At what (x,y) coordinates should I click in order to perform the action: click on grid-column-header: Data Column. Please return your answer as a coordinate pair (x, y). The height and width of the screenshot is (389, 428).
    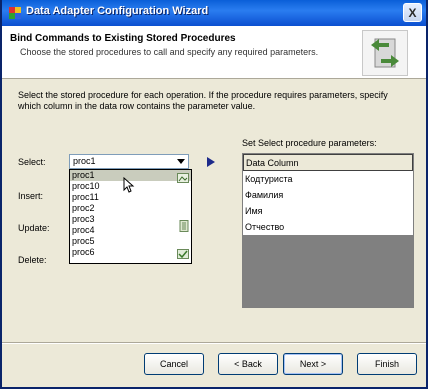
    Looking at the image, I should click on (328, 162).